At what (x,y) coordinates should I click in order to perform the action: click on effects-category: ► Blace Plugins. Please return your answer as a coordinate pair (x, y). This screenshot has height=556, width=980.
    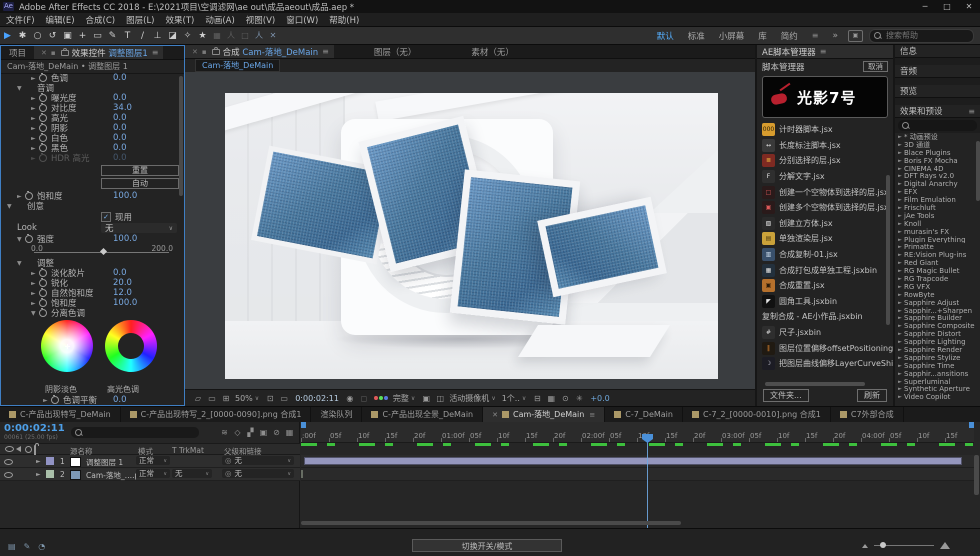
    Looking at the image, I should click on (937, 153).